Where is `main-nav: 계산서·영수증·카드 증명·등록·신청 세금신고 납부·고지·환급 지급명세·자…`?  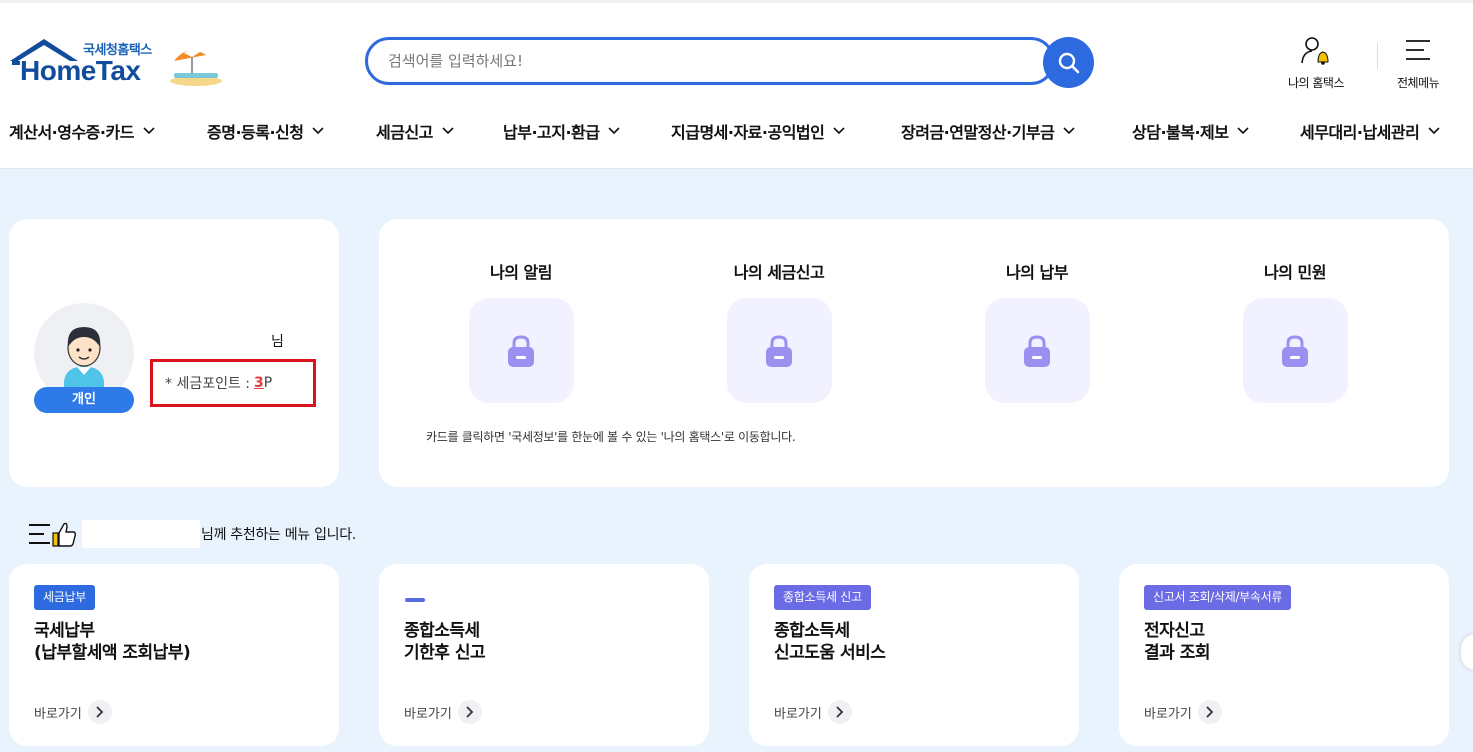
main-nav: 계산서·영수증·카드 증명·등록·신청 세금신고 납부·고지·환급 지급명세·자… is located at coordinates (736, 131).